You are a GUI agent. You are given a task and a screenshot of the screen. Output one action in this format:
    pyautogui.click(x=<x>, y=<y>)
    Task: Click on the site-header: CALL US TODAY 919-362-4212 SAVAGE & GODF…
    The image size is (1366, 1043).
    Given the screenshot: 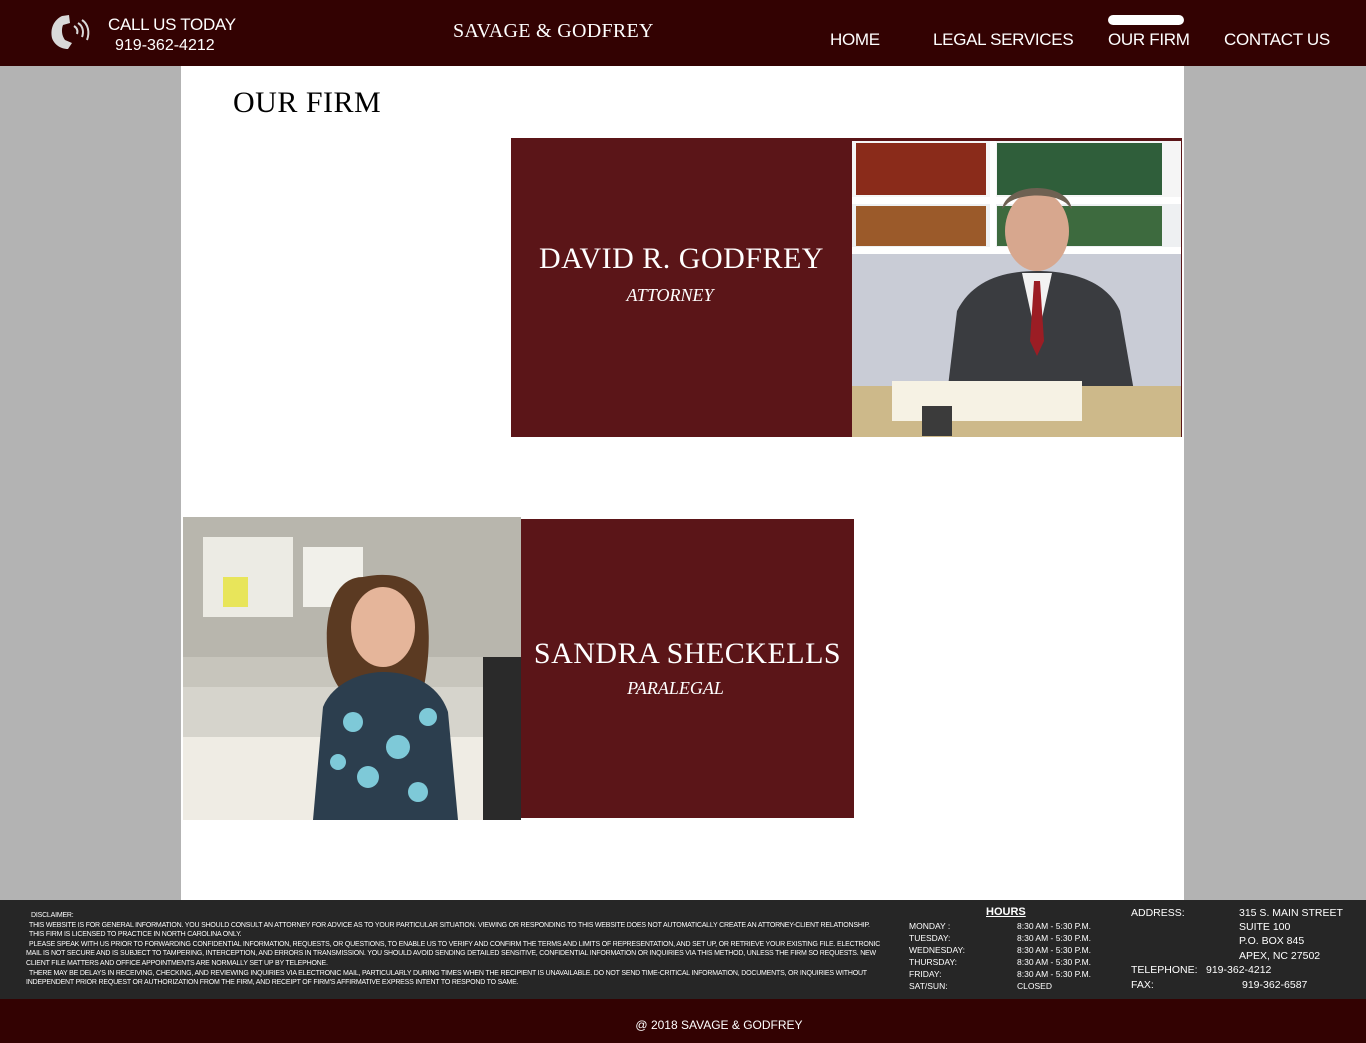 What is the action you would take?
    pyautogui.click(x=683, y=33)
    